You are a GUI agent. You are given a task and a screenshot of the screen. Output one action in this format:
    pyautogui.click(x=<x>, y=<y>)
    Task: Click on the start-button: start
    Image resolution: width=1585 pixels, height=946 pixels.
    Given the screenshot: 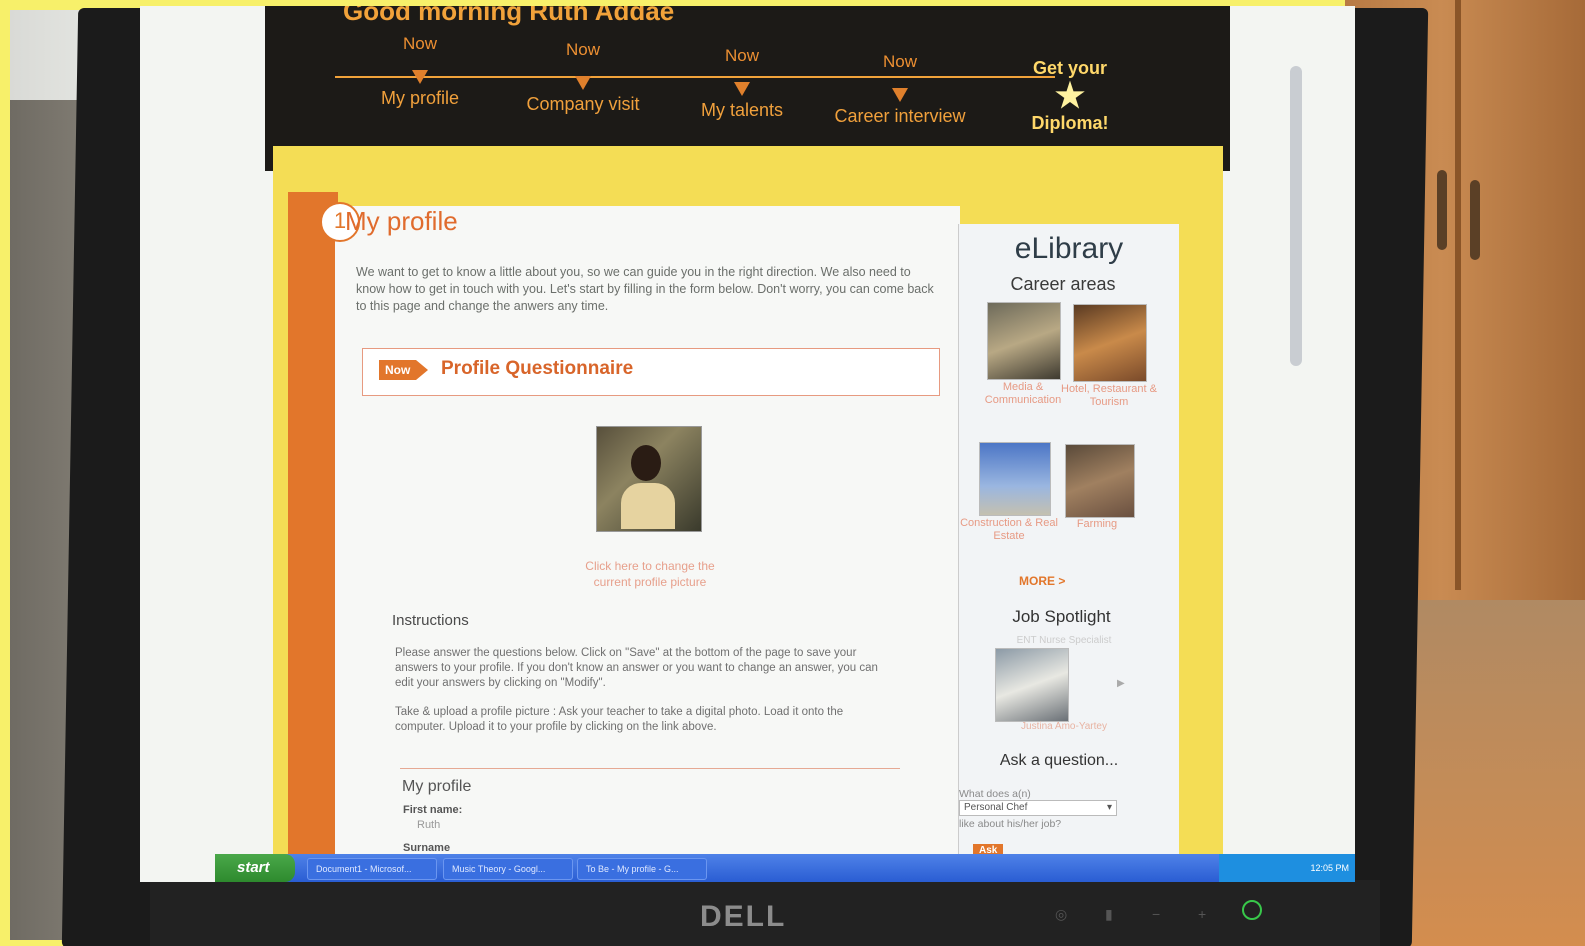 What is the action you would take?
    pyautogui.click(x=255, y=868)
    